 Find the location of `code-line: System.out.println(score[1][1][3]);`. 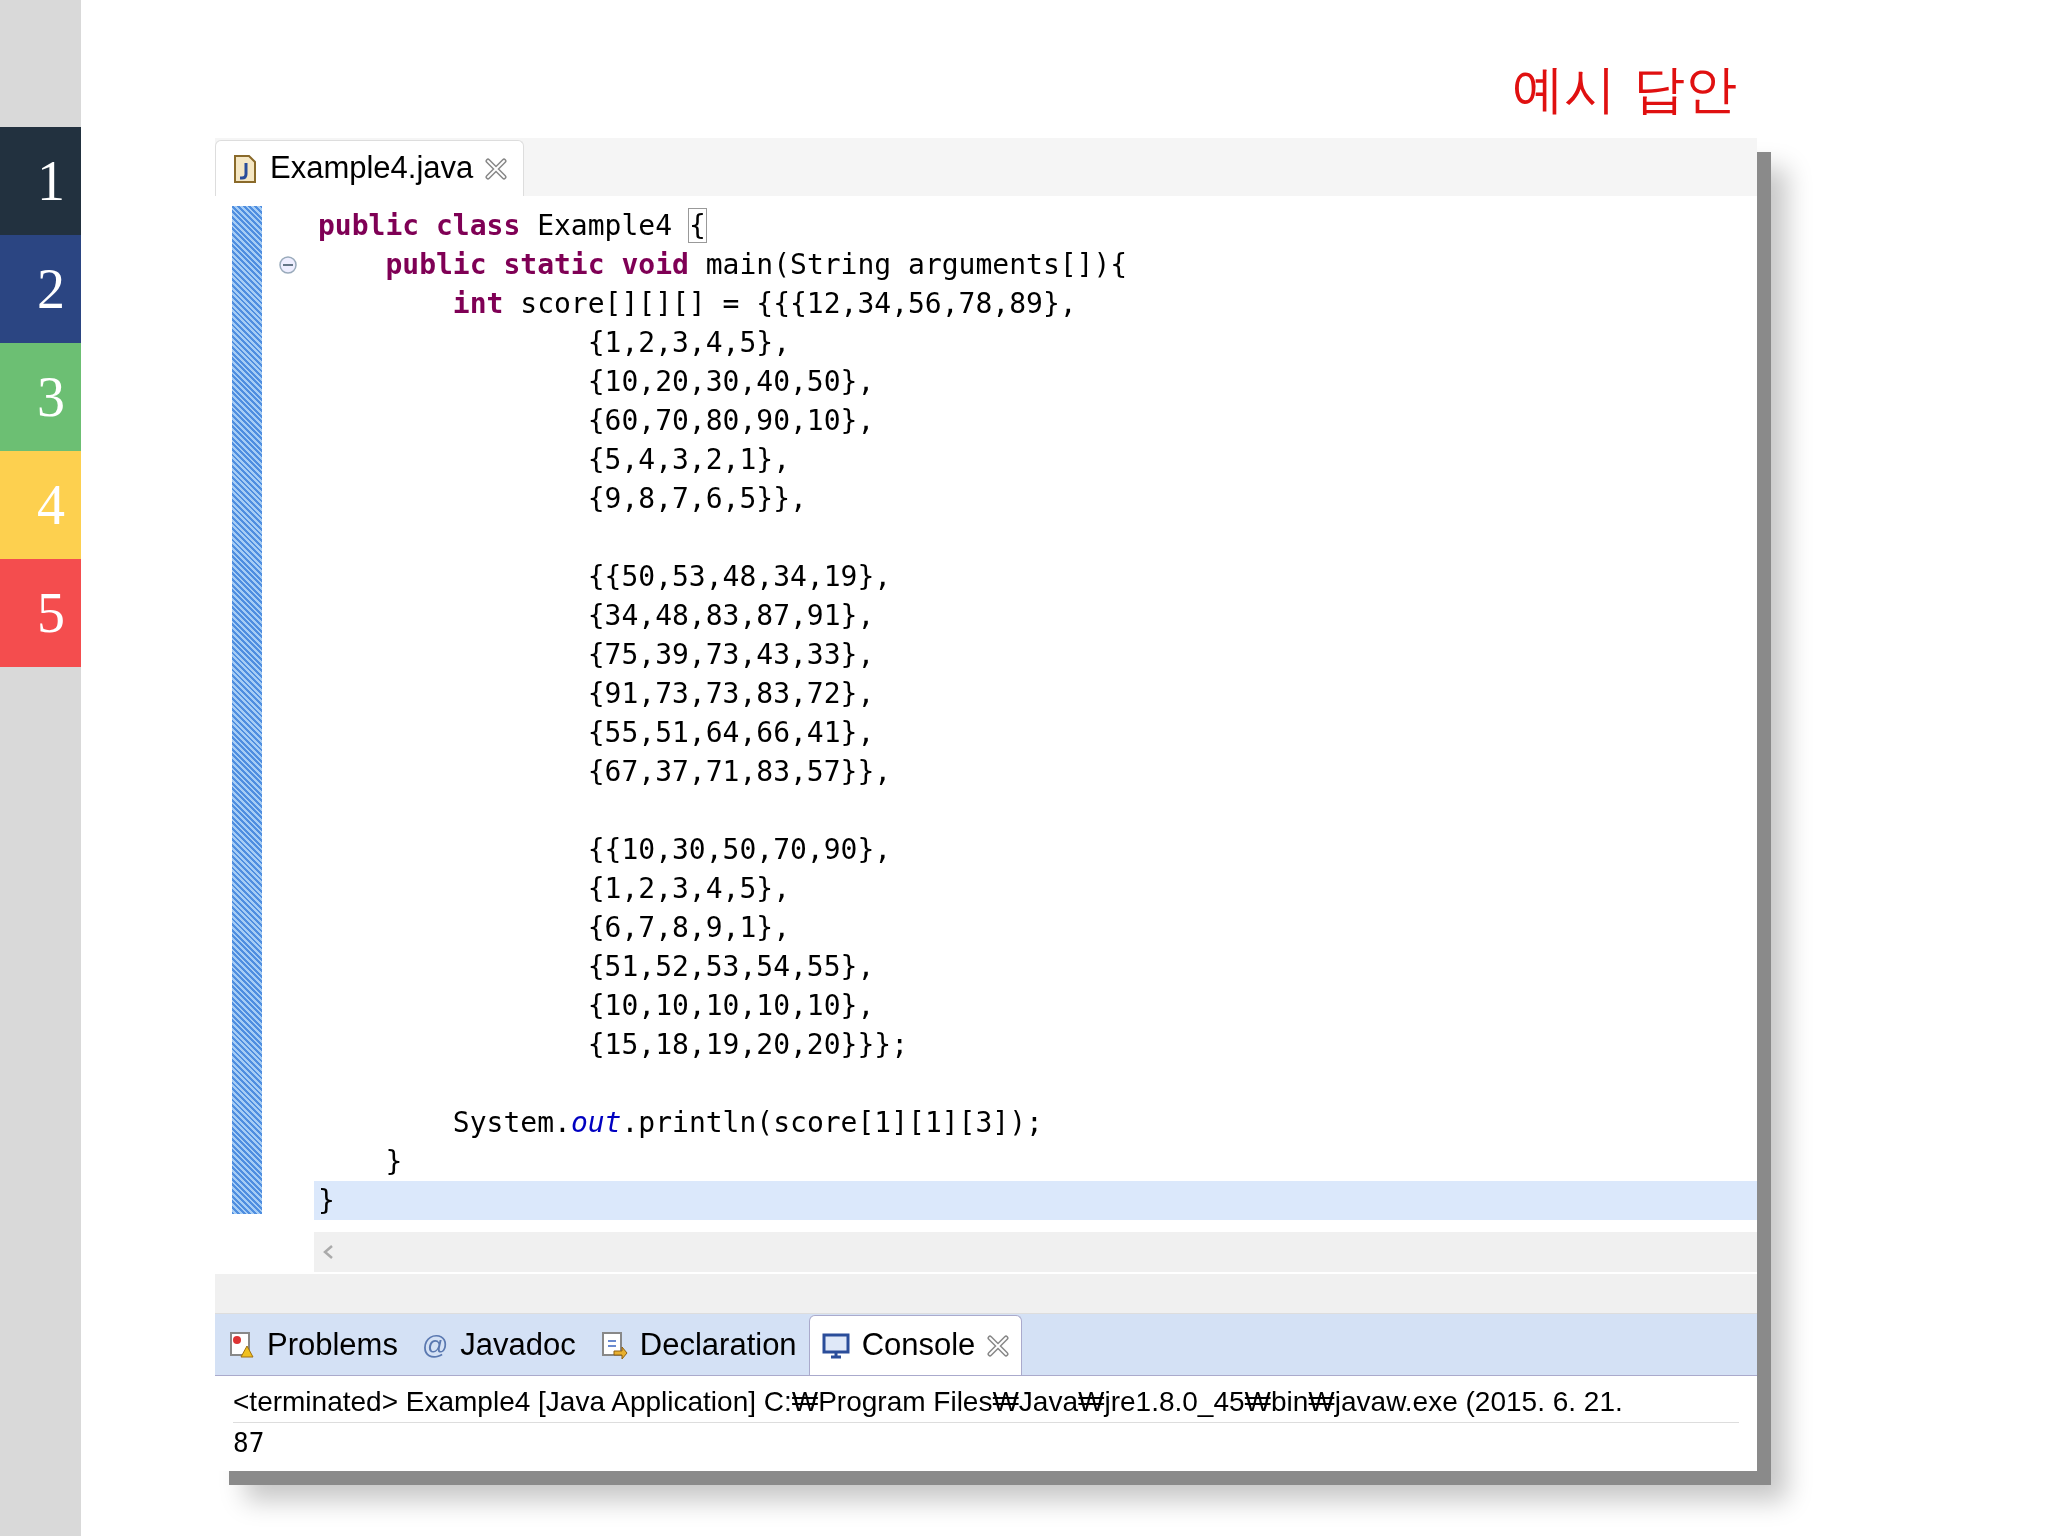

code-line: System.out.println(score[1][1][3]); is located at coordinates (747, 1123).